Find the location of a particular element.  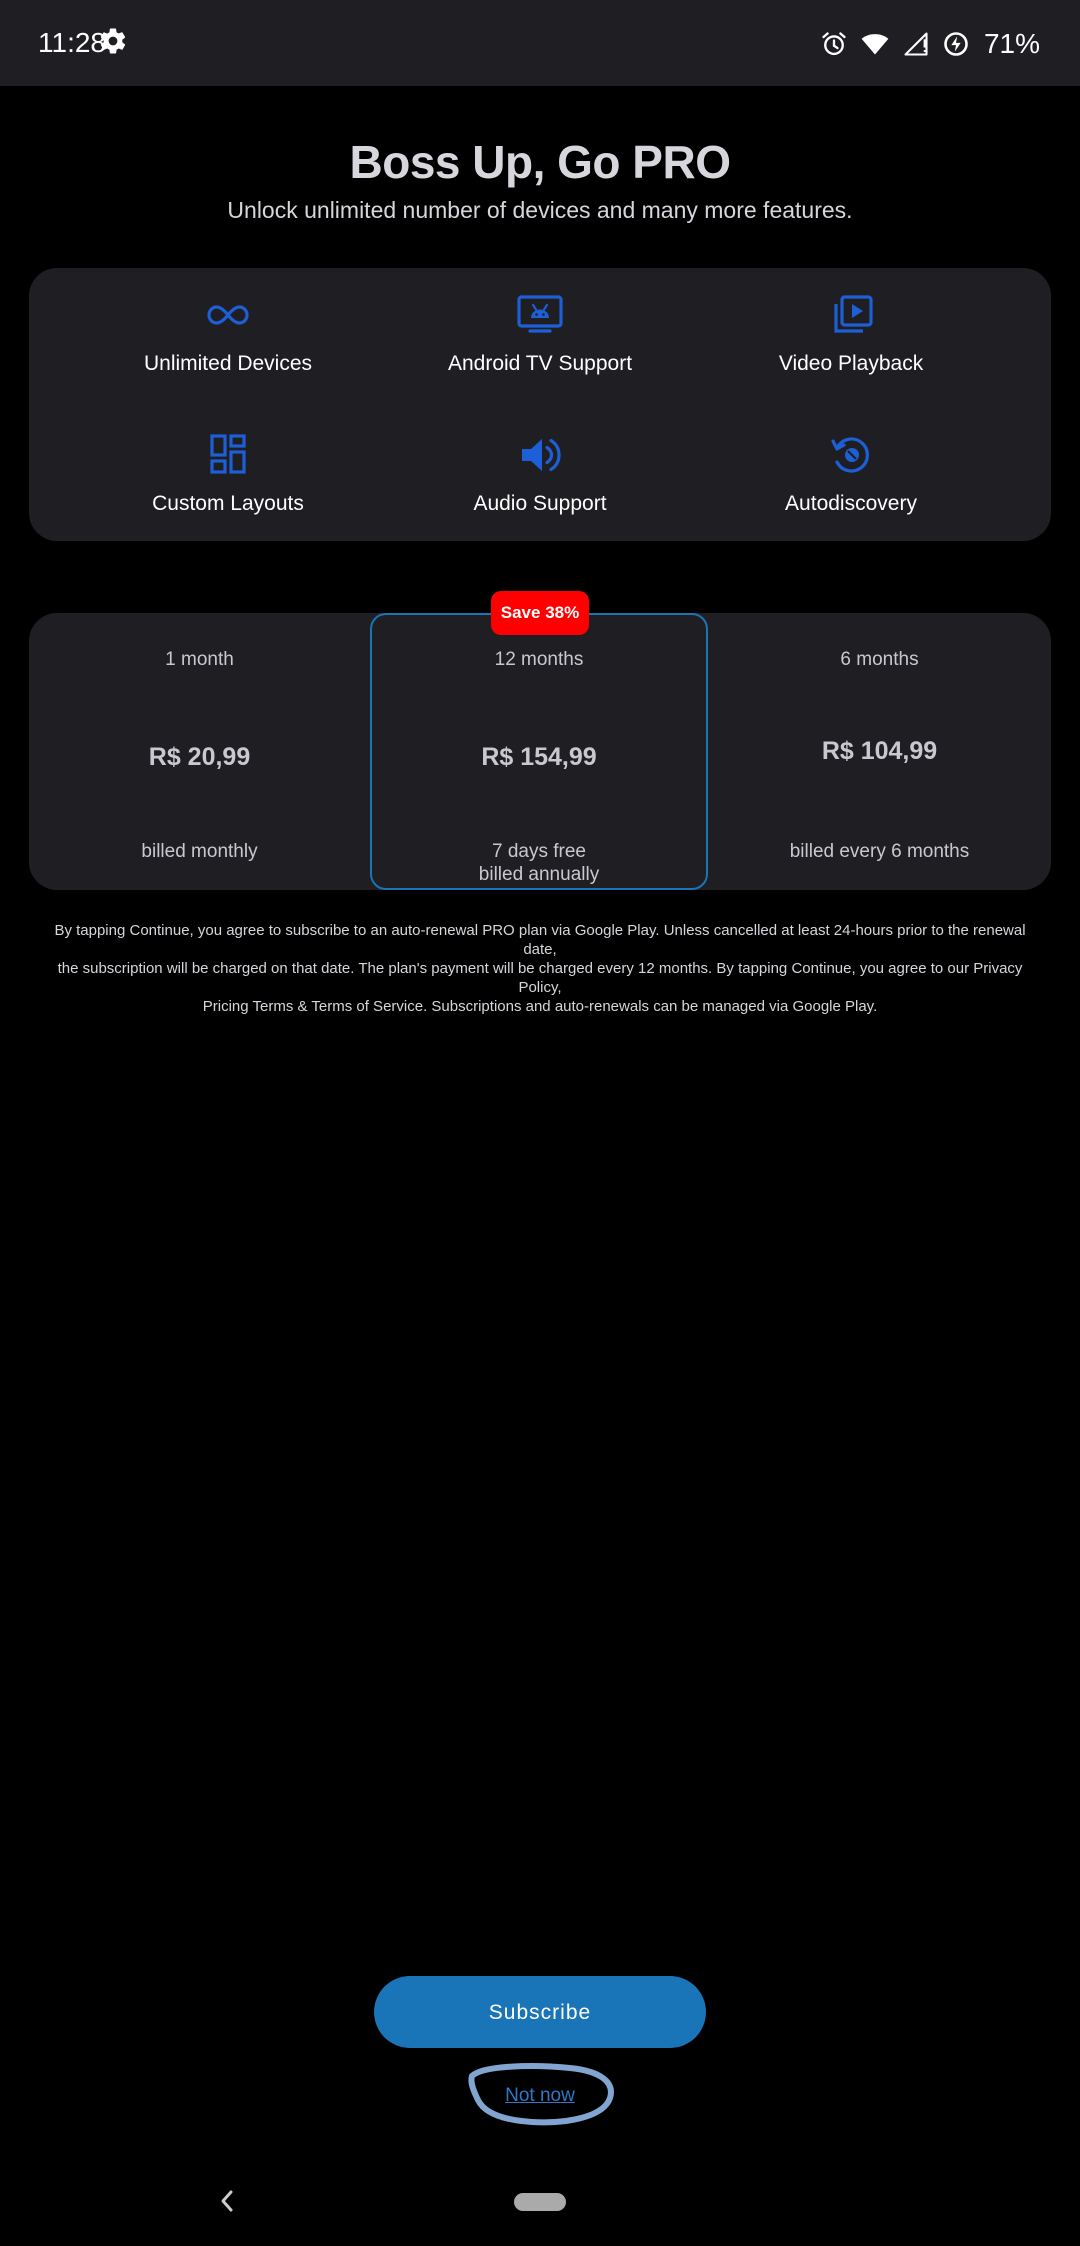

plan-option-6-months: 6 months R$ 104,99 billed every 6 months is located at coordinates (879, 751).